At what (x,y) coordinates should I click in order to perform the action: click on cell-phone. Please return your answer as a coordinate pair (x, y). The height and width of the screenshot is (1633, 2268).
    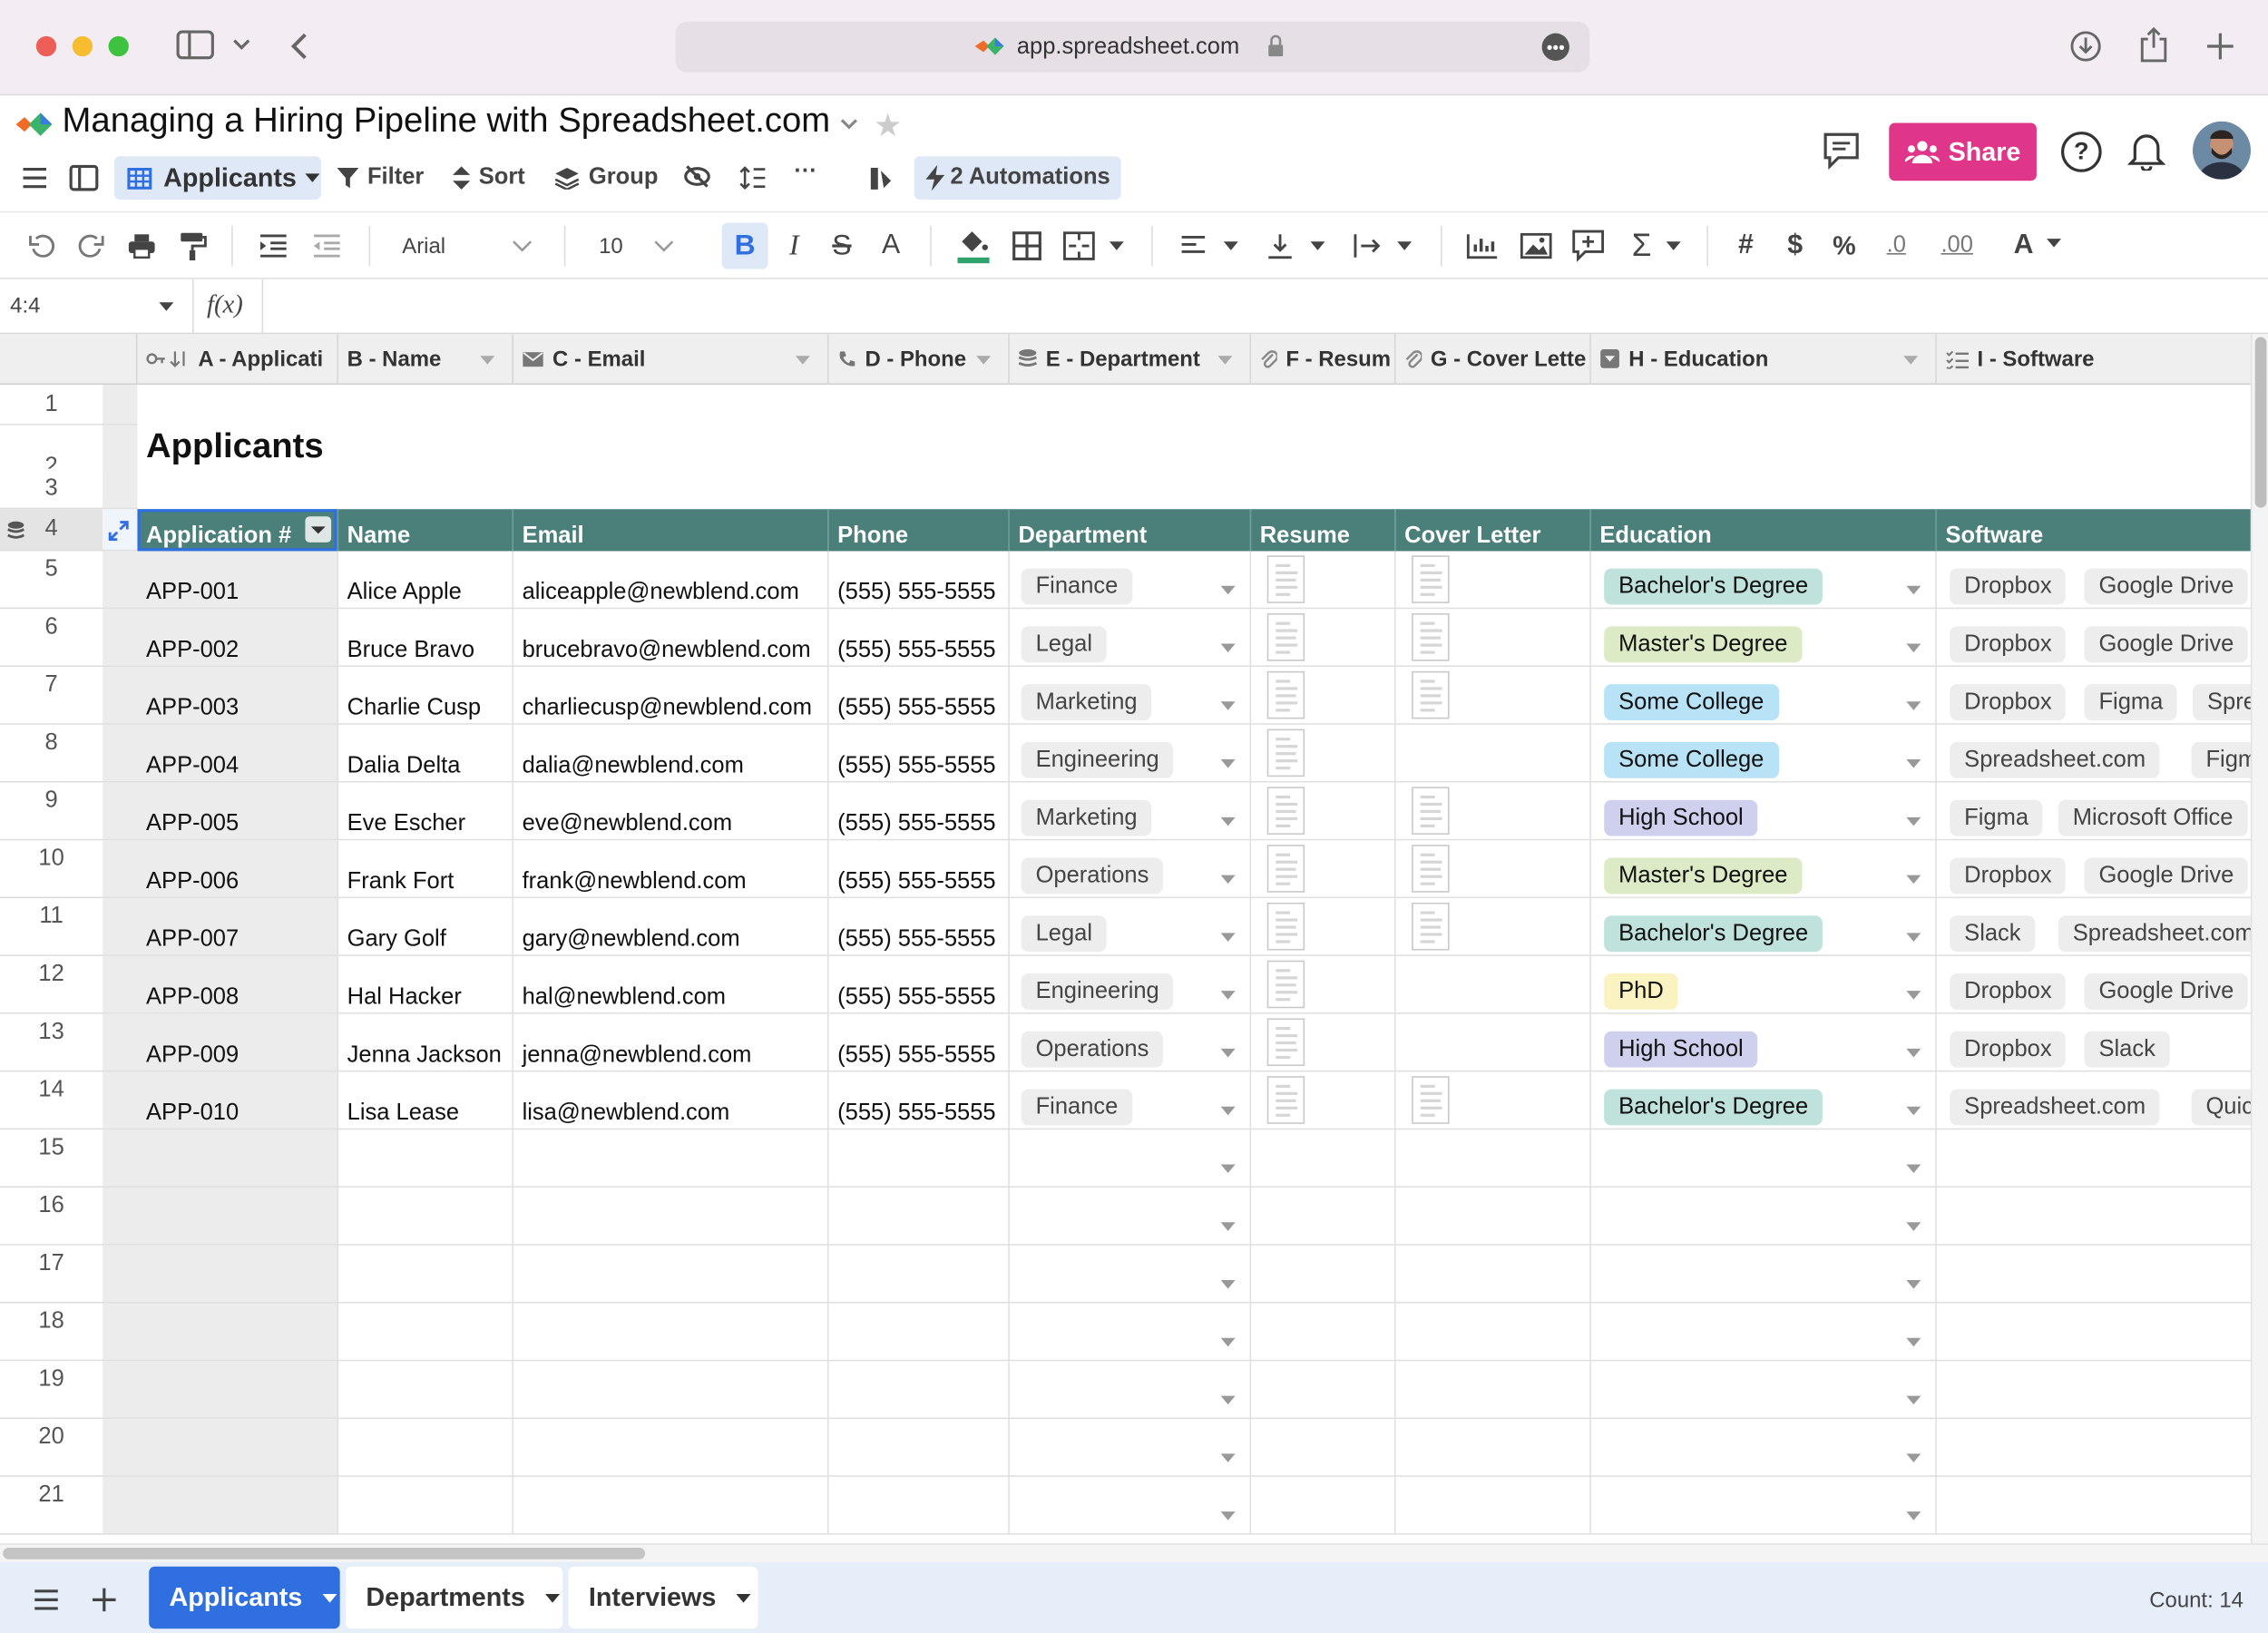
    Looking at the image, I should click on (919, 1448).